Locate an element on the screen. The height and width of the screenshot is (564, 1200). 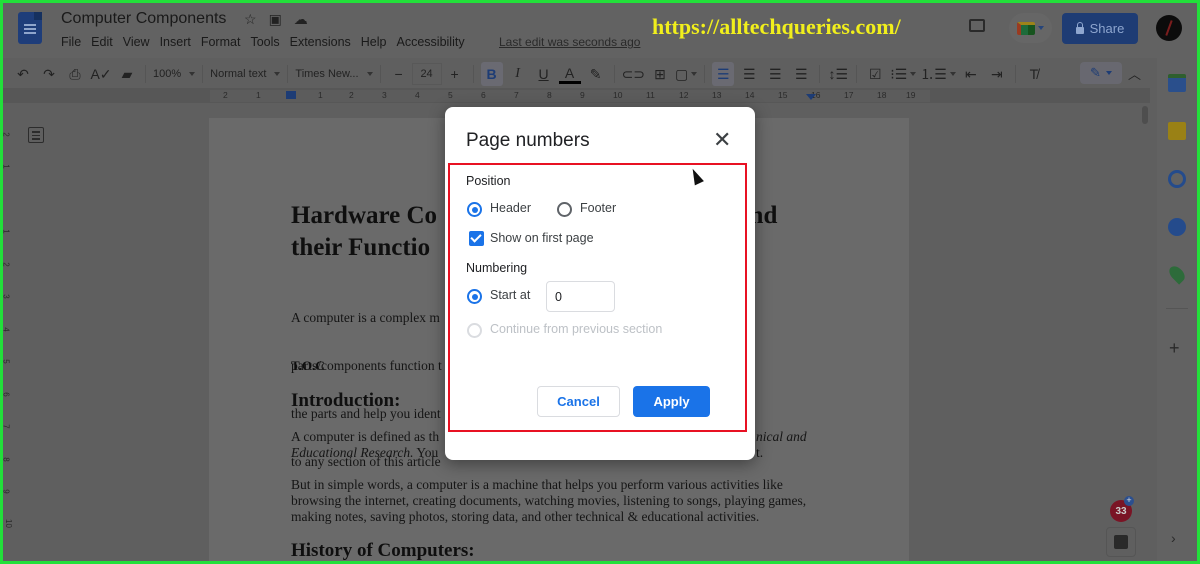
continue-radio is located at coordinates (474, 330).